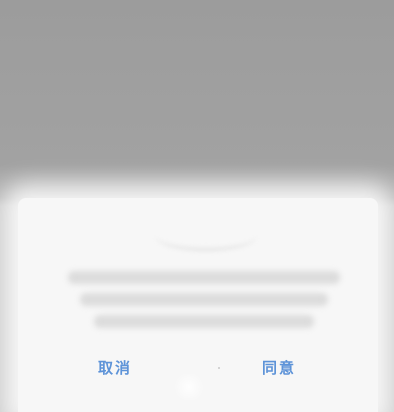 The image size is (394, 412). Describe the element at coordinates (279, 368) in the screenshot. I see `agree-button: 同意` at that location.